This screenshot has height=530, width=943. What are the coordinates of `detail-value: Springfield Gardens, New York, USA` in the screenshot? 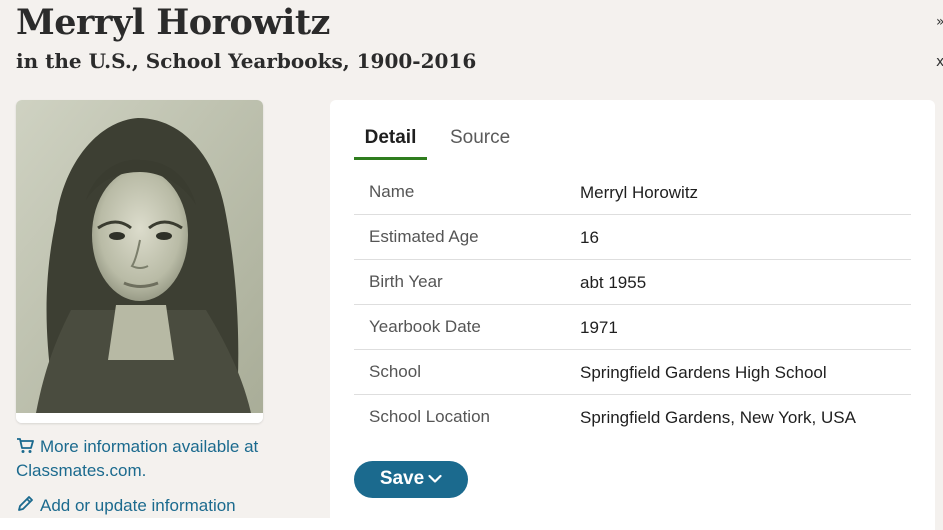 It's located at (718, 417).